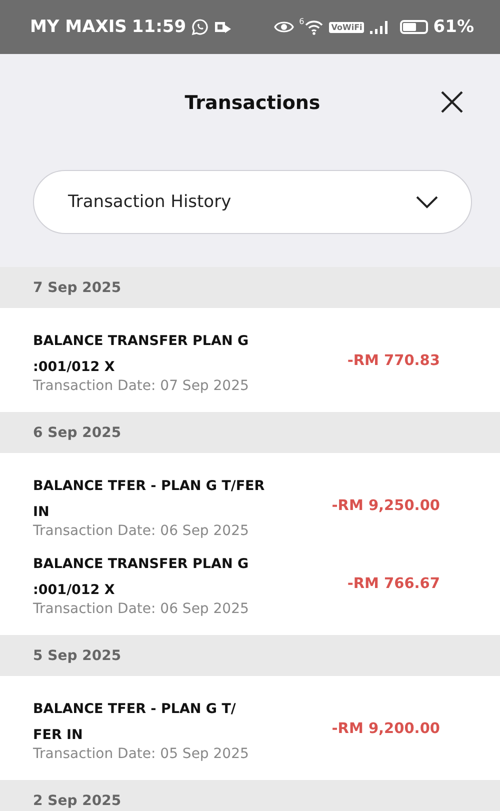 This screenshot has width=500, height=811. I want to click on transaction-amount: -RM 766.67, so click(393, 584).